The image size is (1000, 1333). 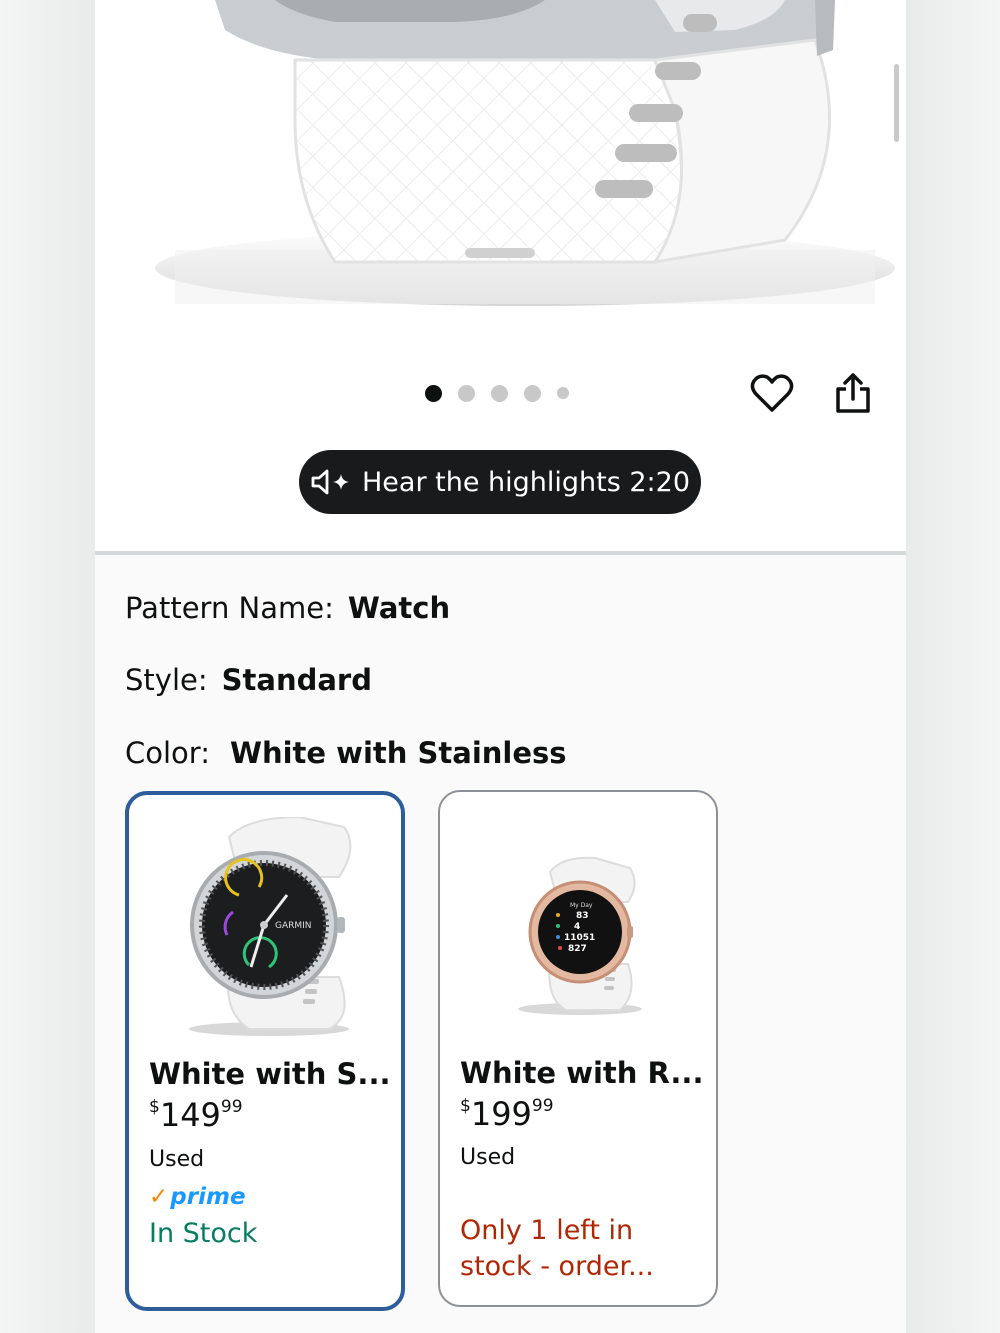 I want to click on pattern-name-label: Pattern Name:, so click(x=229, y=608).